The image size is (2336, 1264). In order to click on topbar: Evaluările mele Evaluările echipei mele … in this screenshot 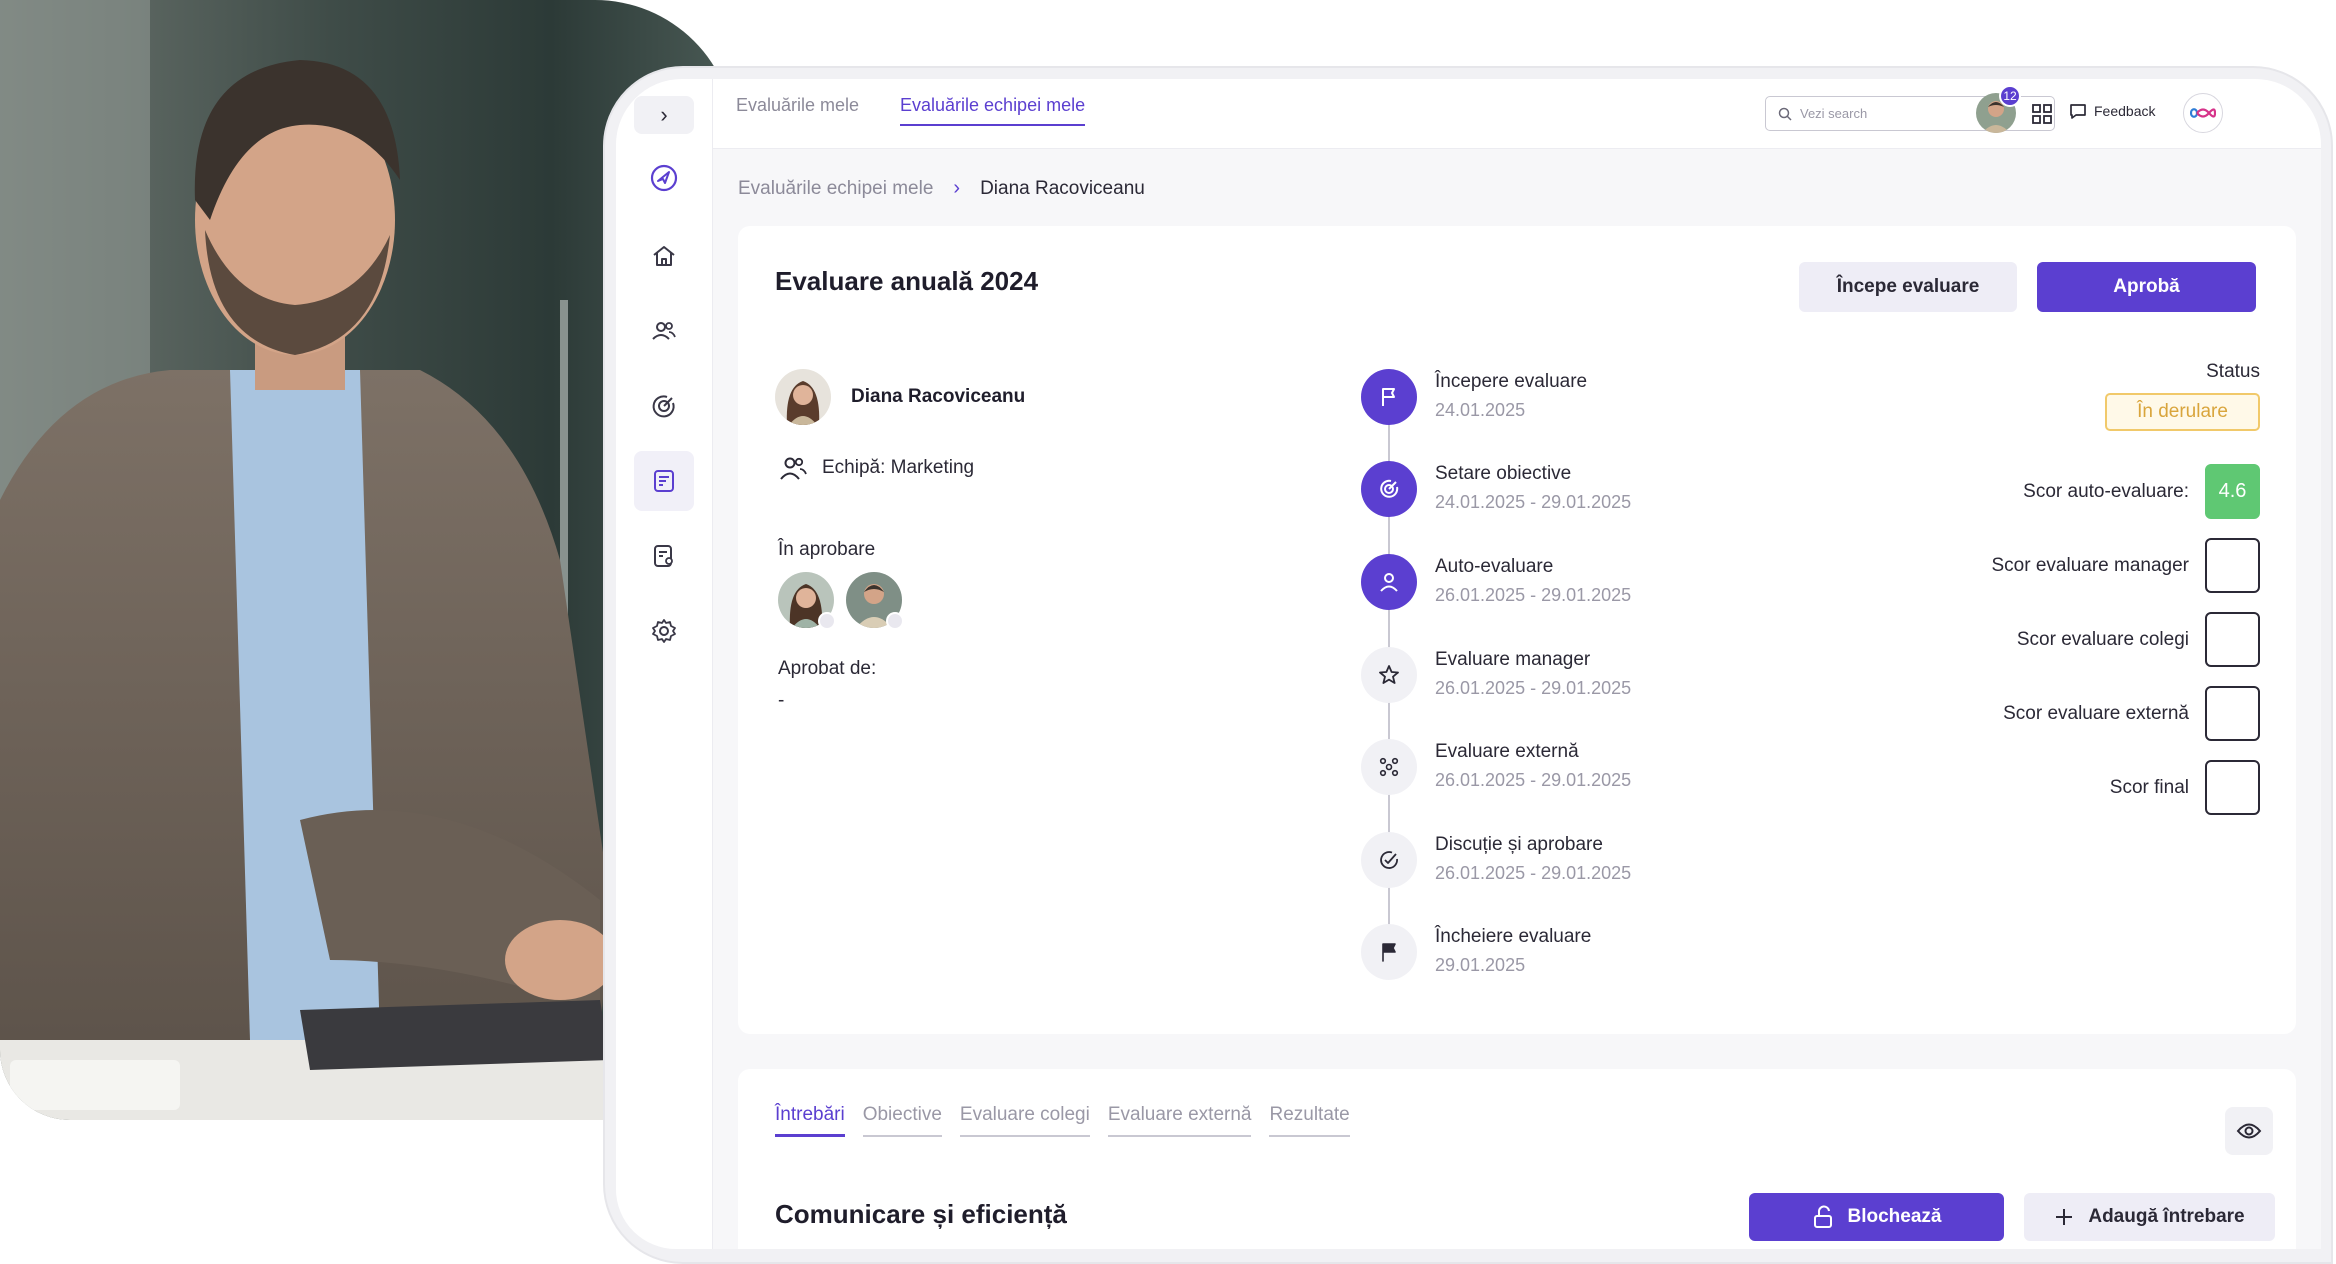, I will do `click(1517, 114)`.